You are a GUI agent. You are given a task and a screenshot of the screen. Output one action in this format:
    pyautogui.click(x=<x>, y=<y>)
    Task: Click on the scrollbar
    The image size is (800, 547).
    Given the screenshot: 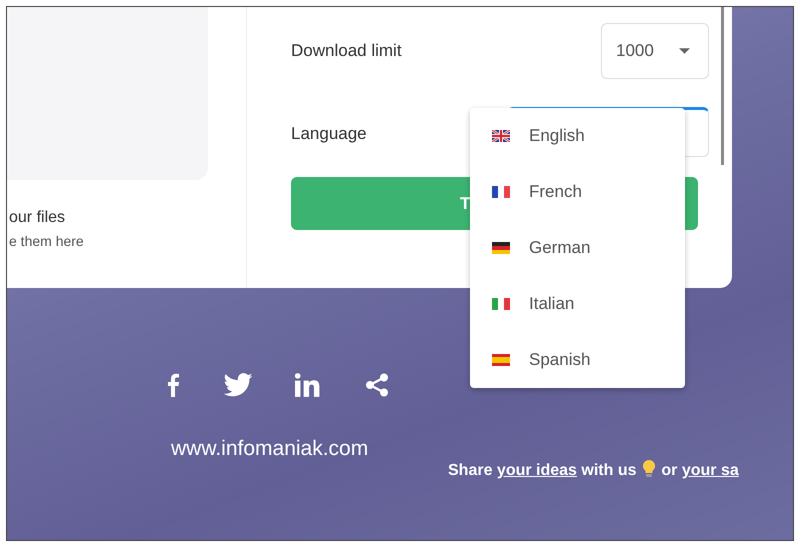 What is the action you would take?
    pyautogui.click(x=722, y=86)
    